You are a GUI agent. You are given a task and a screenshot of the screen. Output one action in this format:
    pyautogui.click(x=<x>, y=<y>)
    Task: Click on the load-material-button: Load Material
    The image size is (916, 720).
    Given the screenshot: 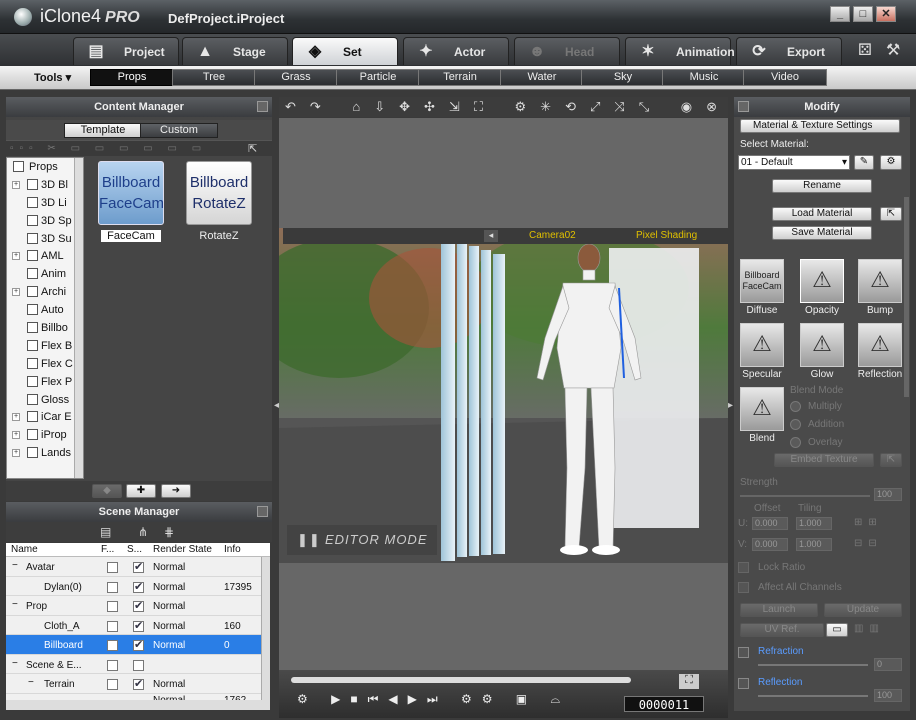 What is the action you would take?
    pyautogui.click(x=822, y=214)
    